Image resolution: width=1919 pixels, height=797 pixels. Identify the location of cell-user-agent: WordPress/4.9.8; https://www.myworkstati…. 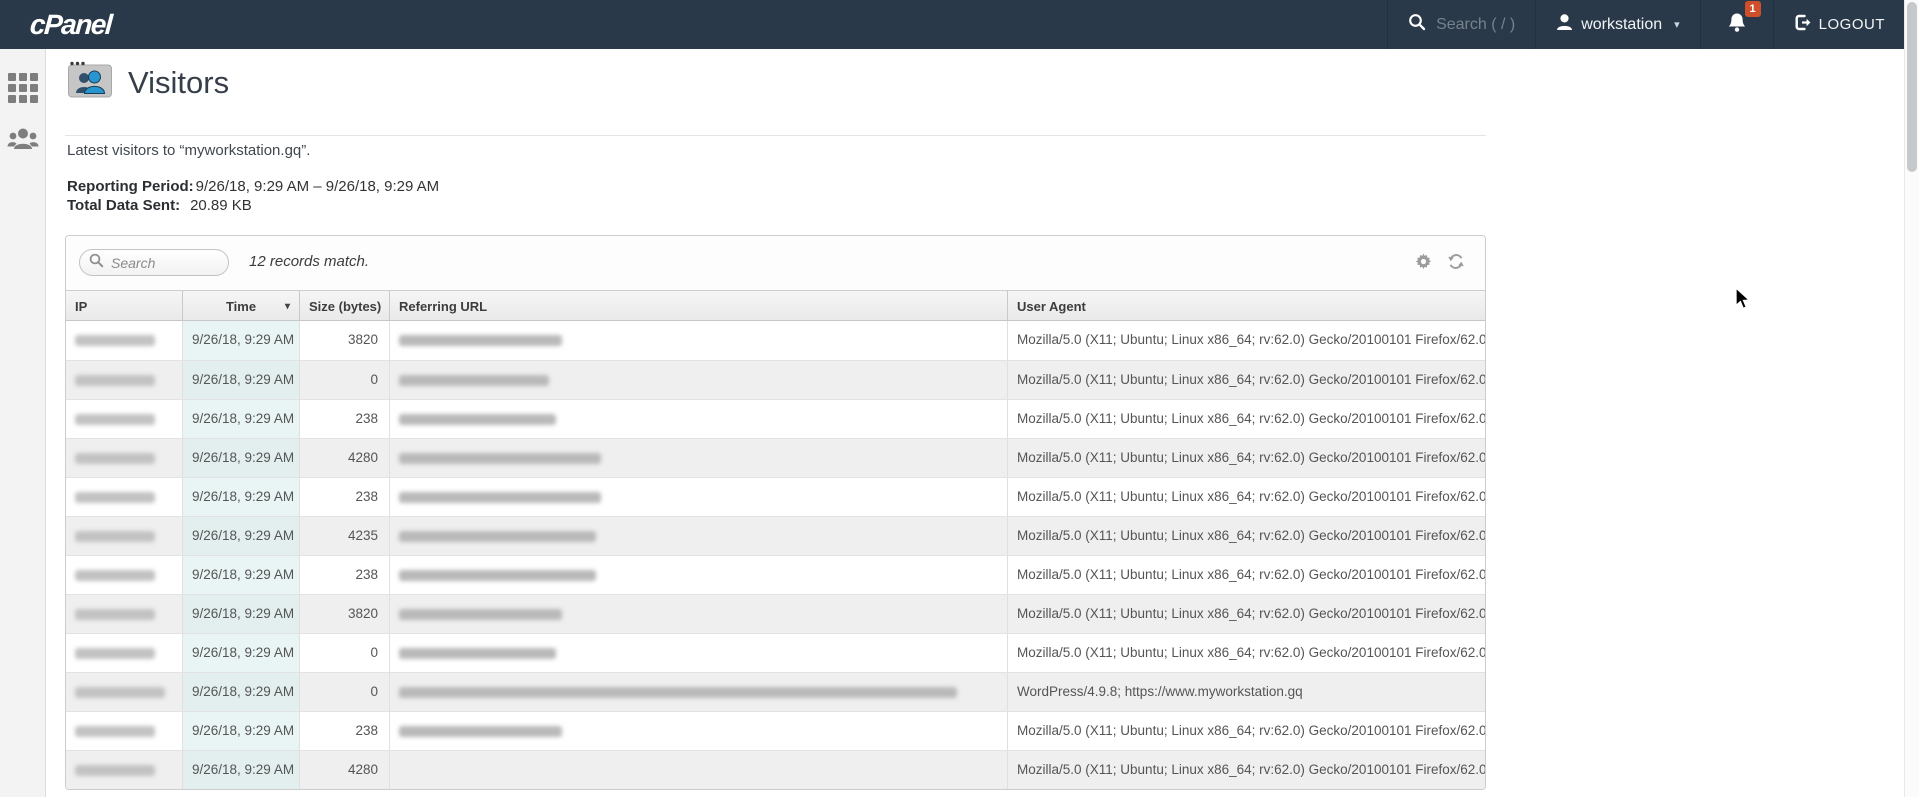
(1160, 691).